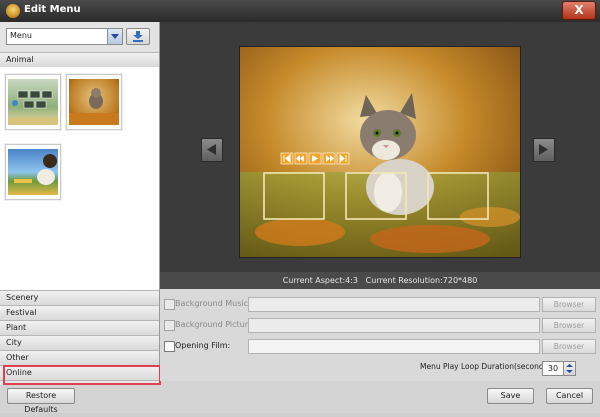 The image size is (600, 417). I want to click on previous-template-button, so click(212, 150).